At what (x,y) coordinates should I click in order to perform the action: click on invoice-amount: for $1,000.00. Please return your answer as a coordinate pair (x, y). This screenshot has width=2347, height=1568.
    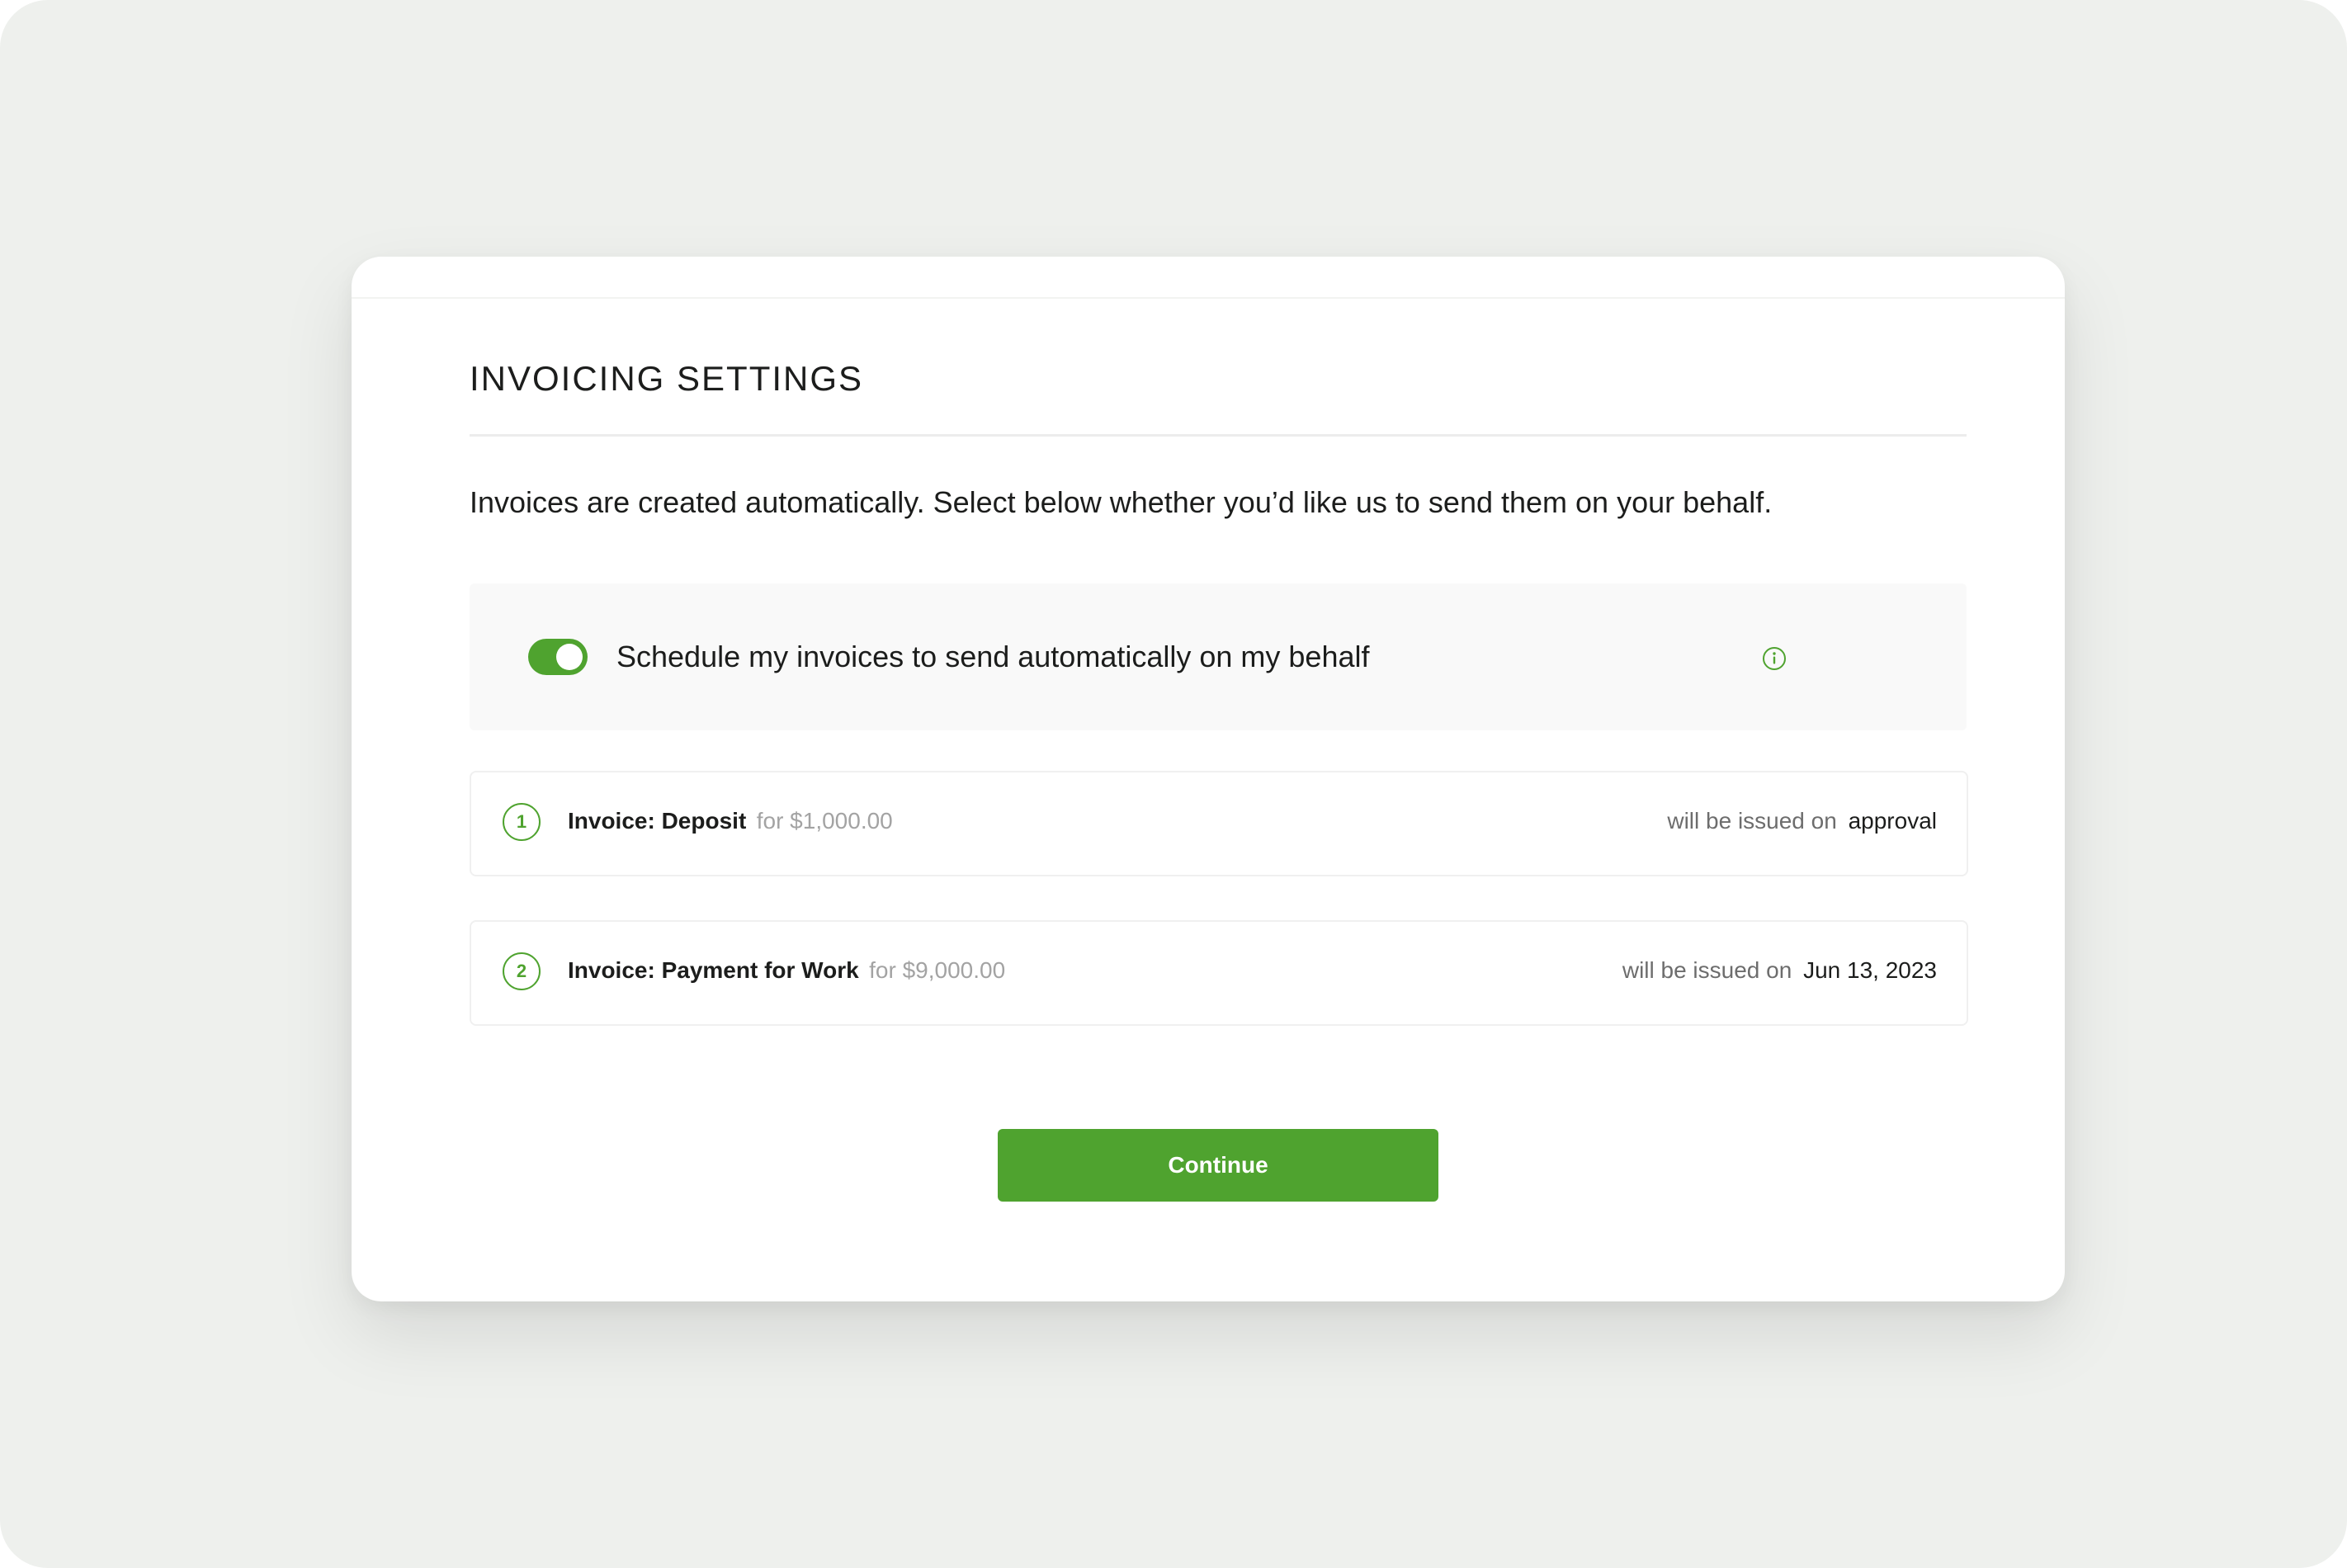
    Looking at the image, I should click on (825, 821).